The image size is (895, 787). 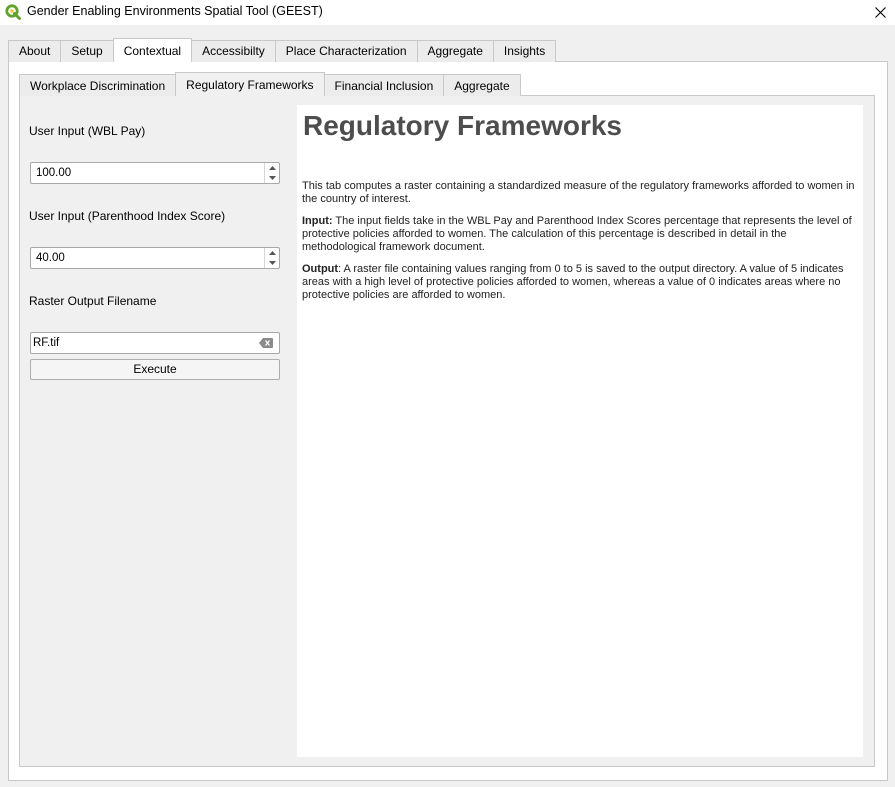 What do you see at coordinates (46, 343) in the screenshot?
I see `raster-output-value: RF.tif` at bounding box center [46, 343].